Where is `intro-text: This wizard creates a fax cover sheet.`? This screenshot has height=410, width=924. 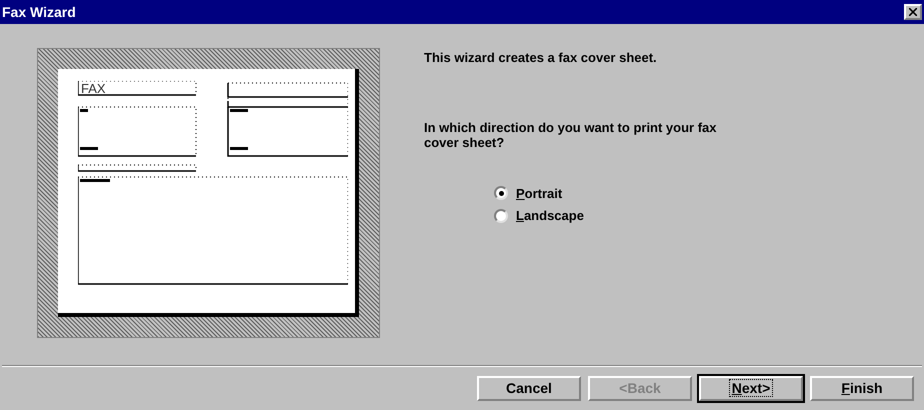 intro-text: This wizard creates a fax cover sheet. is located at coordinates (541, 58).